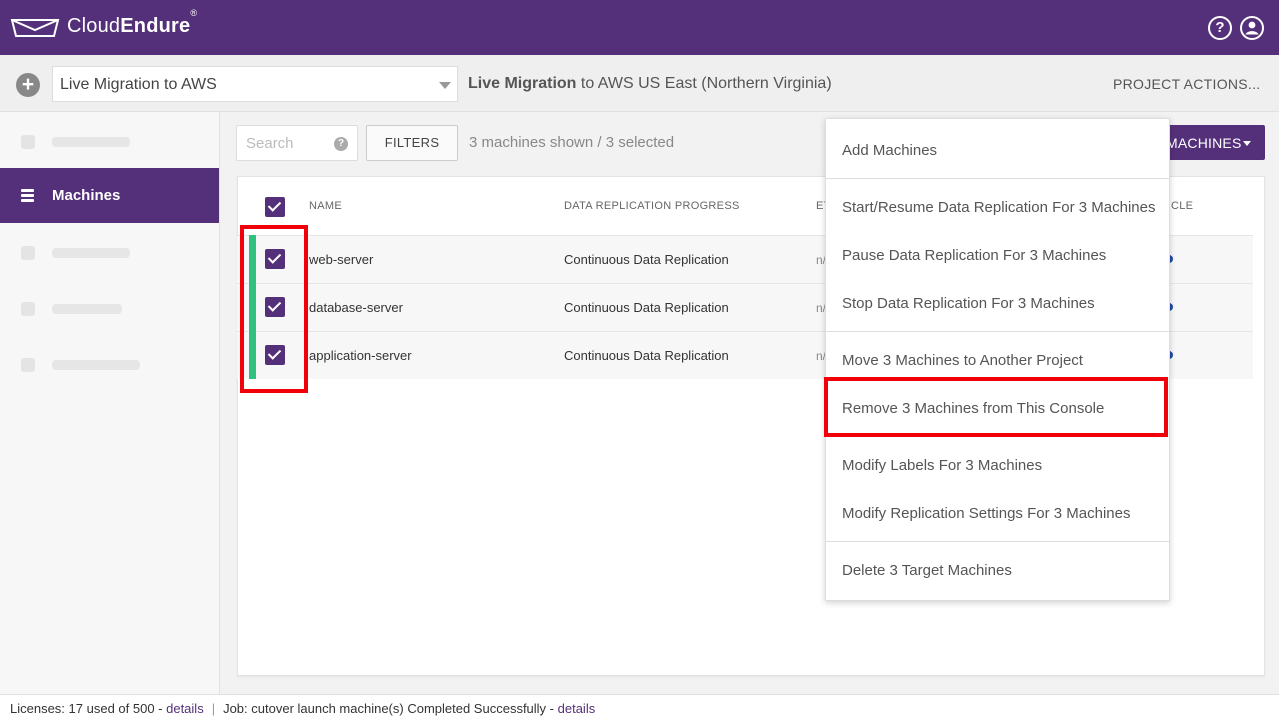  What do you see at coordinates (639, 27) in the screenshot?
I see `top-header: CloudEndure® ?` at bounding box center [639, 27].